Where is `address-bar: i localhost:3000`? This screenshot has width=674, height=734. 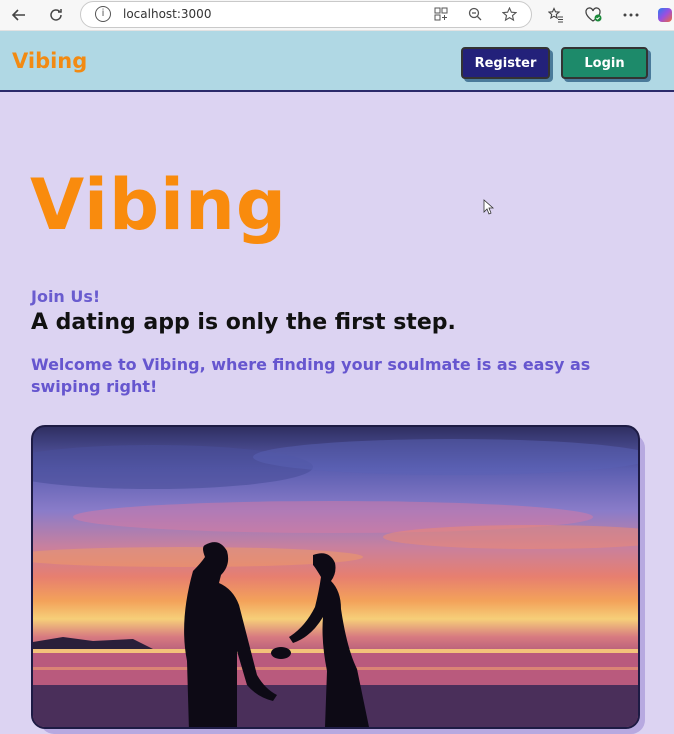
address-bar: i localhost:3000 is located at coordinates (306, 14).